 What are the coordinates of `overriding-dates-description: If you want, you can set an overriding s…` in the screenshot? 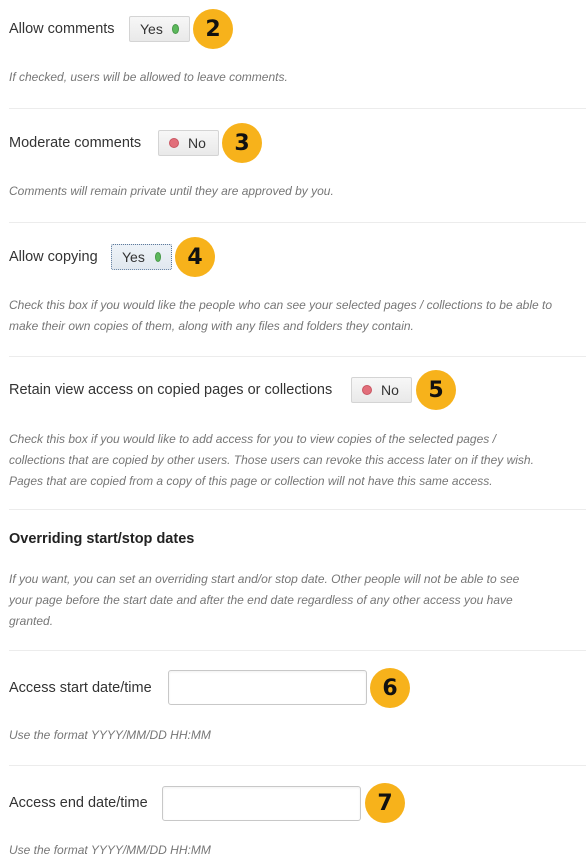 It's located at (294, 600).